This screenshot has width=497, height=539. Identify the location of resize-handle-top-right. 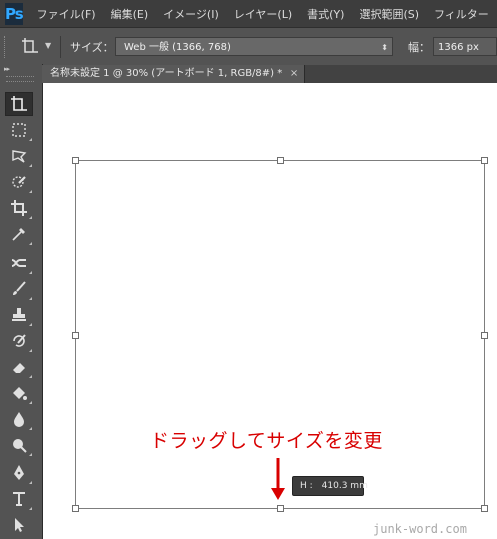
(484, 160).